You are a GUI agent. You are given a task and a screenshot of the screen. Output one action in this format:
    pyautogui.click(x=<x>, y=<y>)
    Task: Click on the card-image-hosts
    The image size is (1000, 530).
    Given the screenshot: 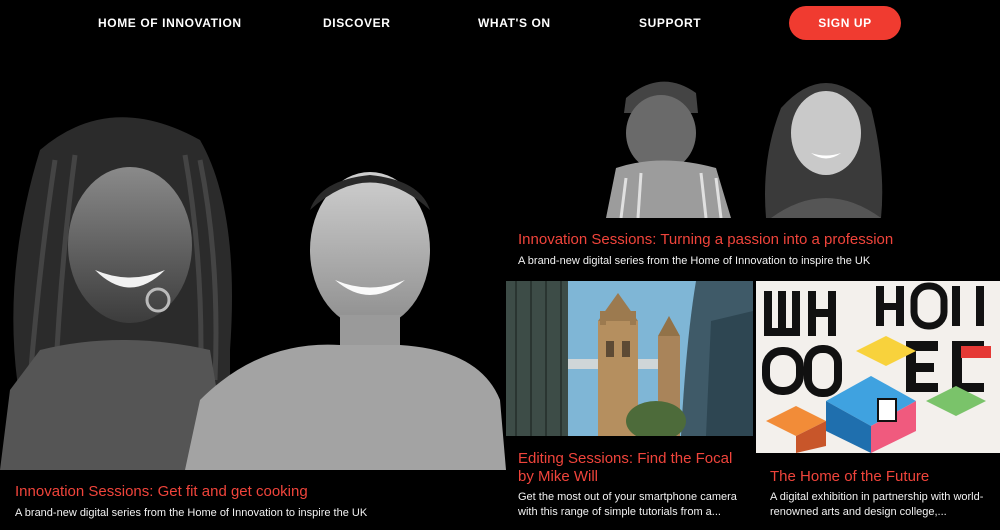 What is the action you would take?
    pyautogui.click(x=744, y=149)
    